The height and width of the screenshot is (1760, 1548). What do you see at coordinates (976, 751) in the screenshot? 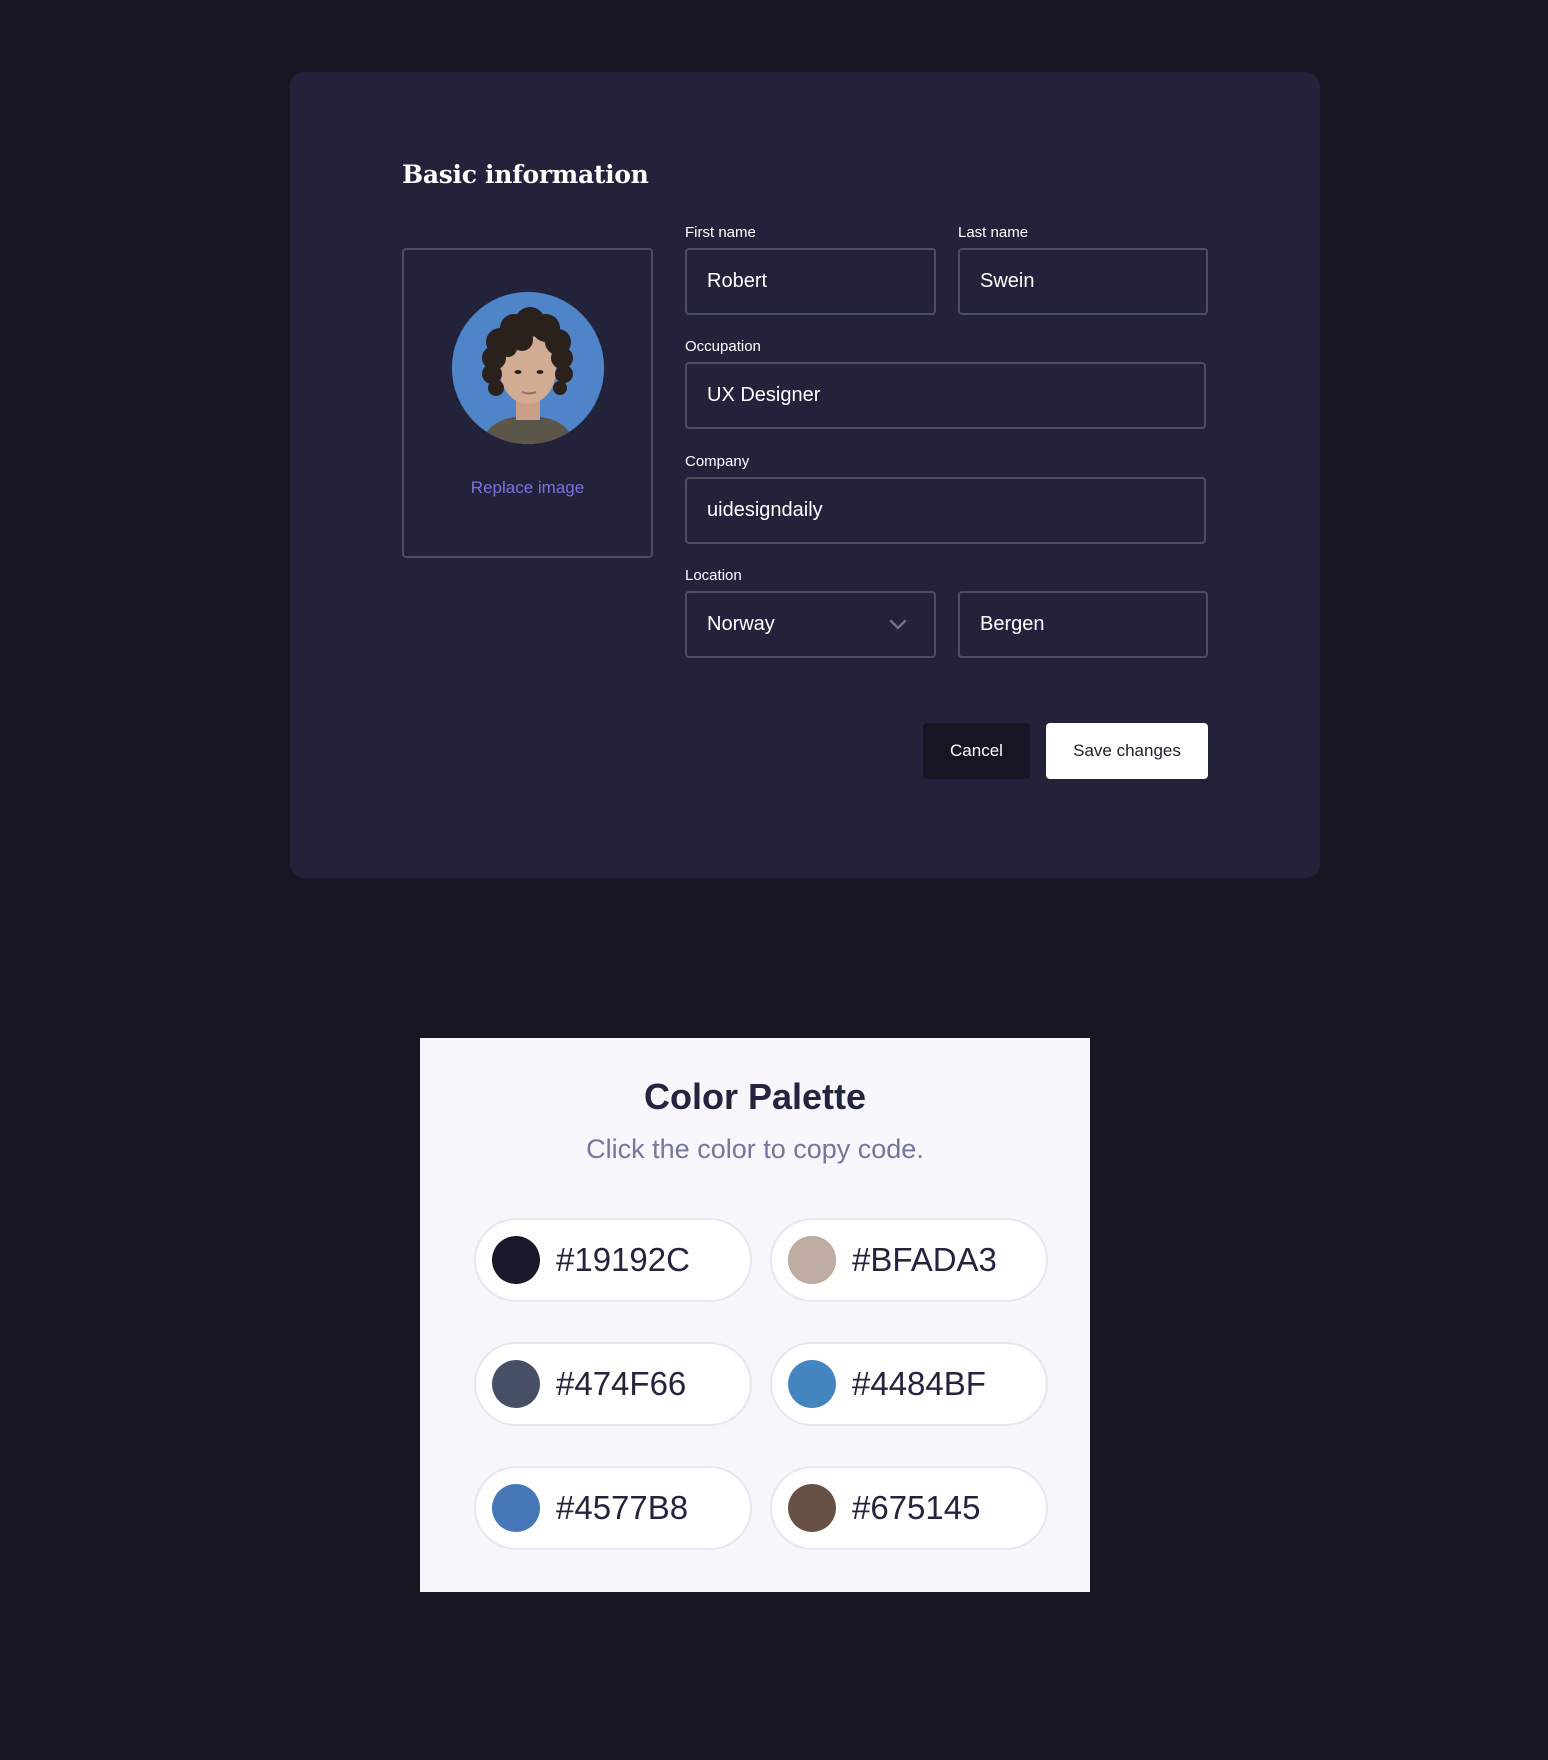
I see `cancel-button: Cancel` at bounding box center [976, 751].